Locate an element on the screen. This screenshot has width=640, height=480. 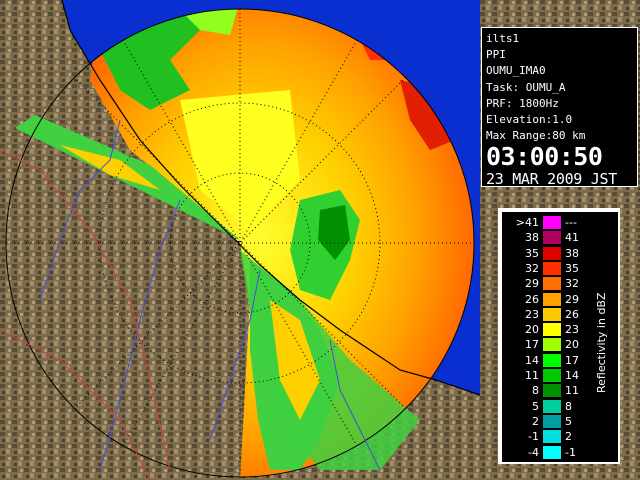
legend-row: 26 29 is located at coordinates (560, 299).